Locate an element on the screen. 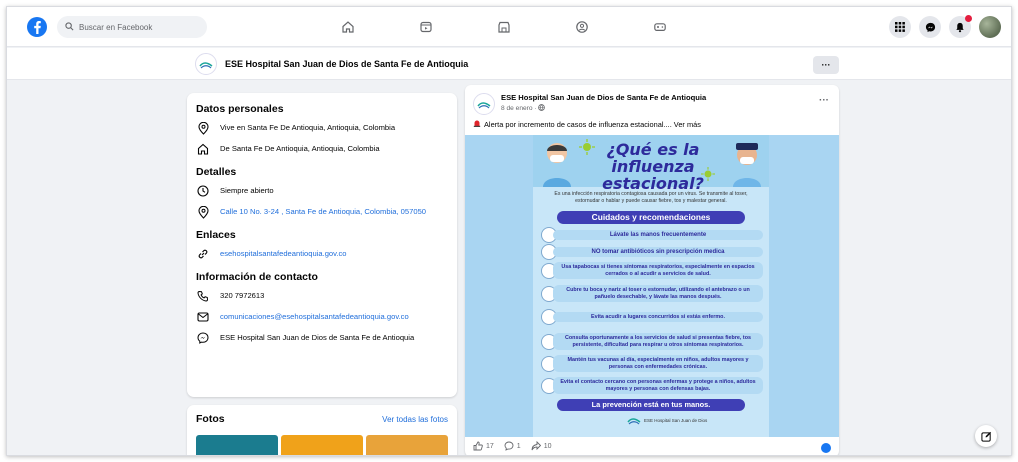 This screenshot has height=462, width=1018. search-placeholder: Buscar en Facebook is located at coordinates (116, 27).